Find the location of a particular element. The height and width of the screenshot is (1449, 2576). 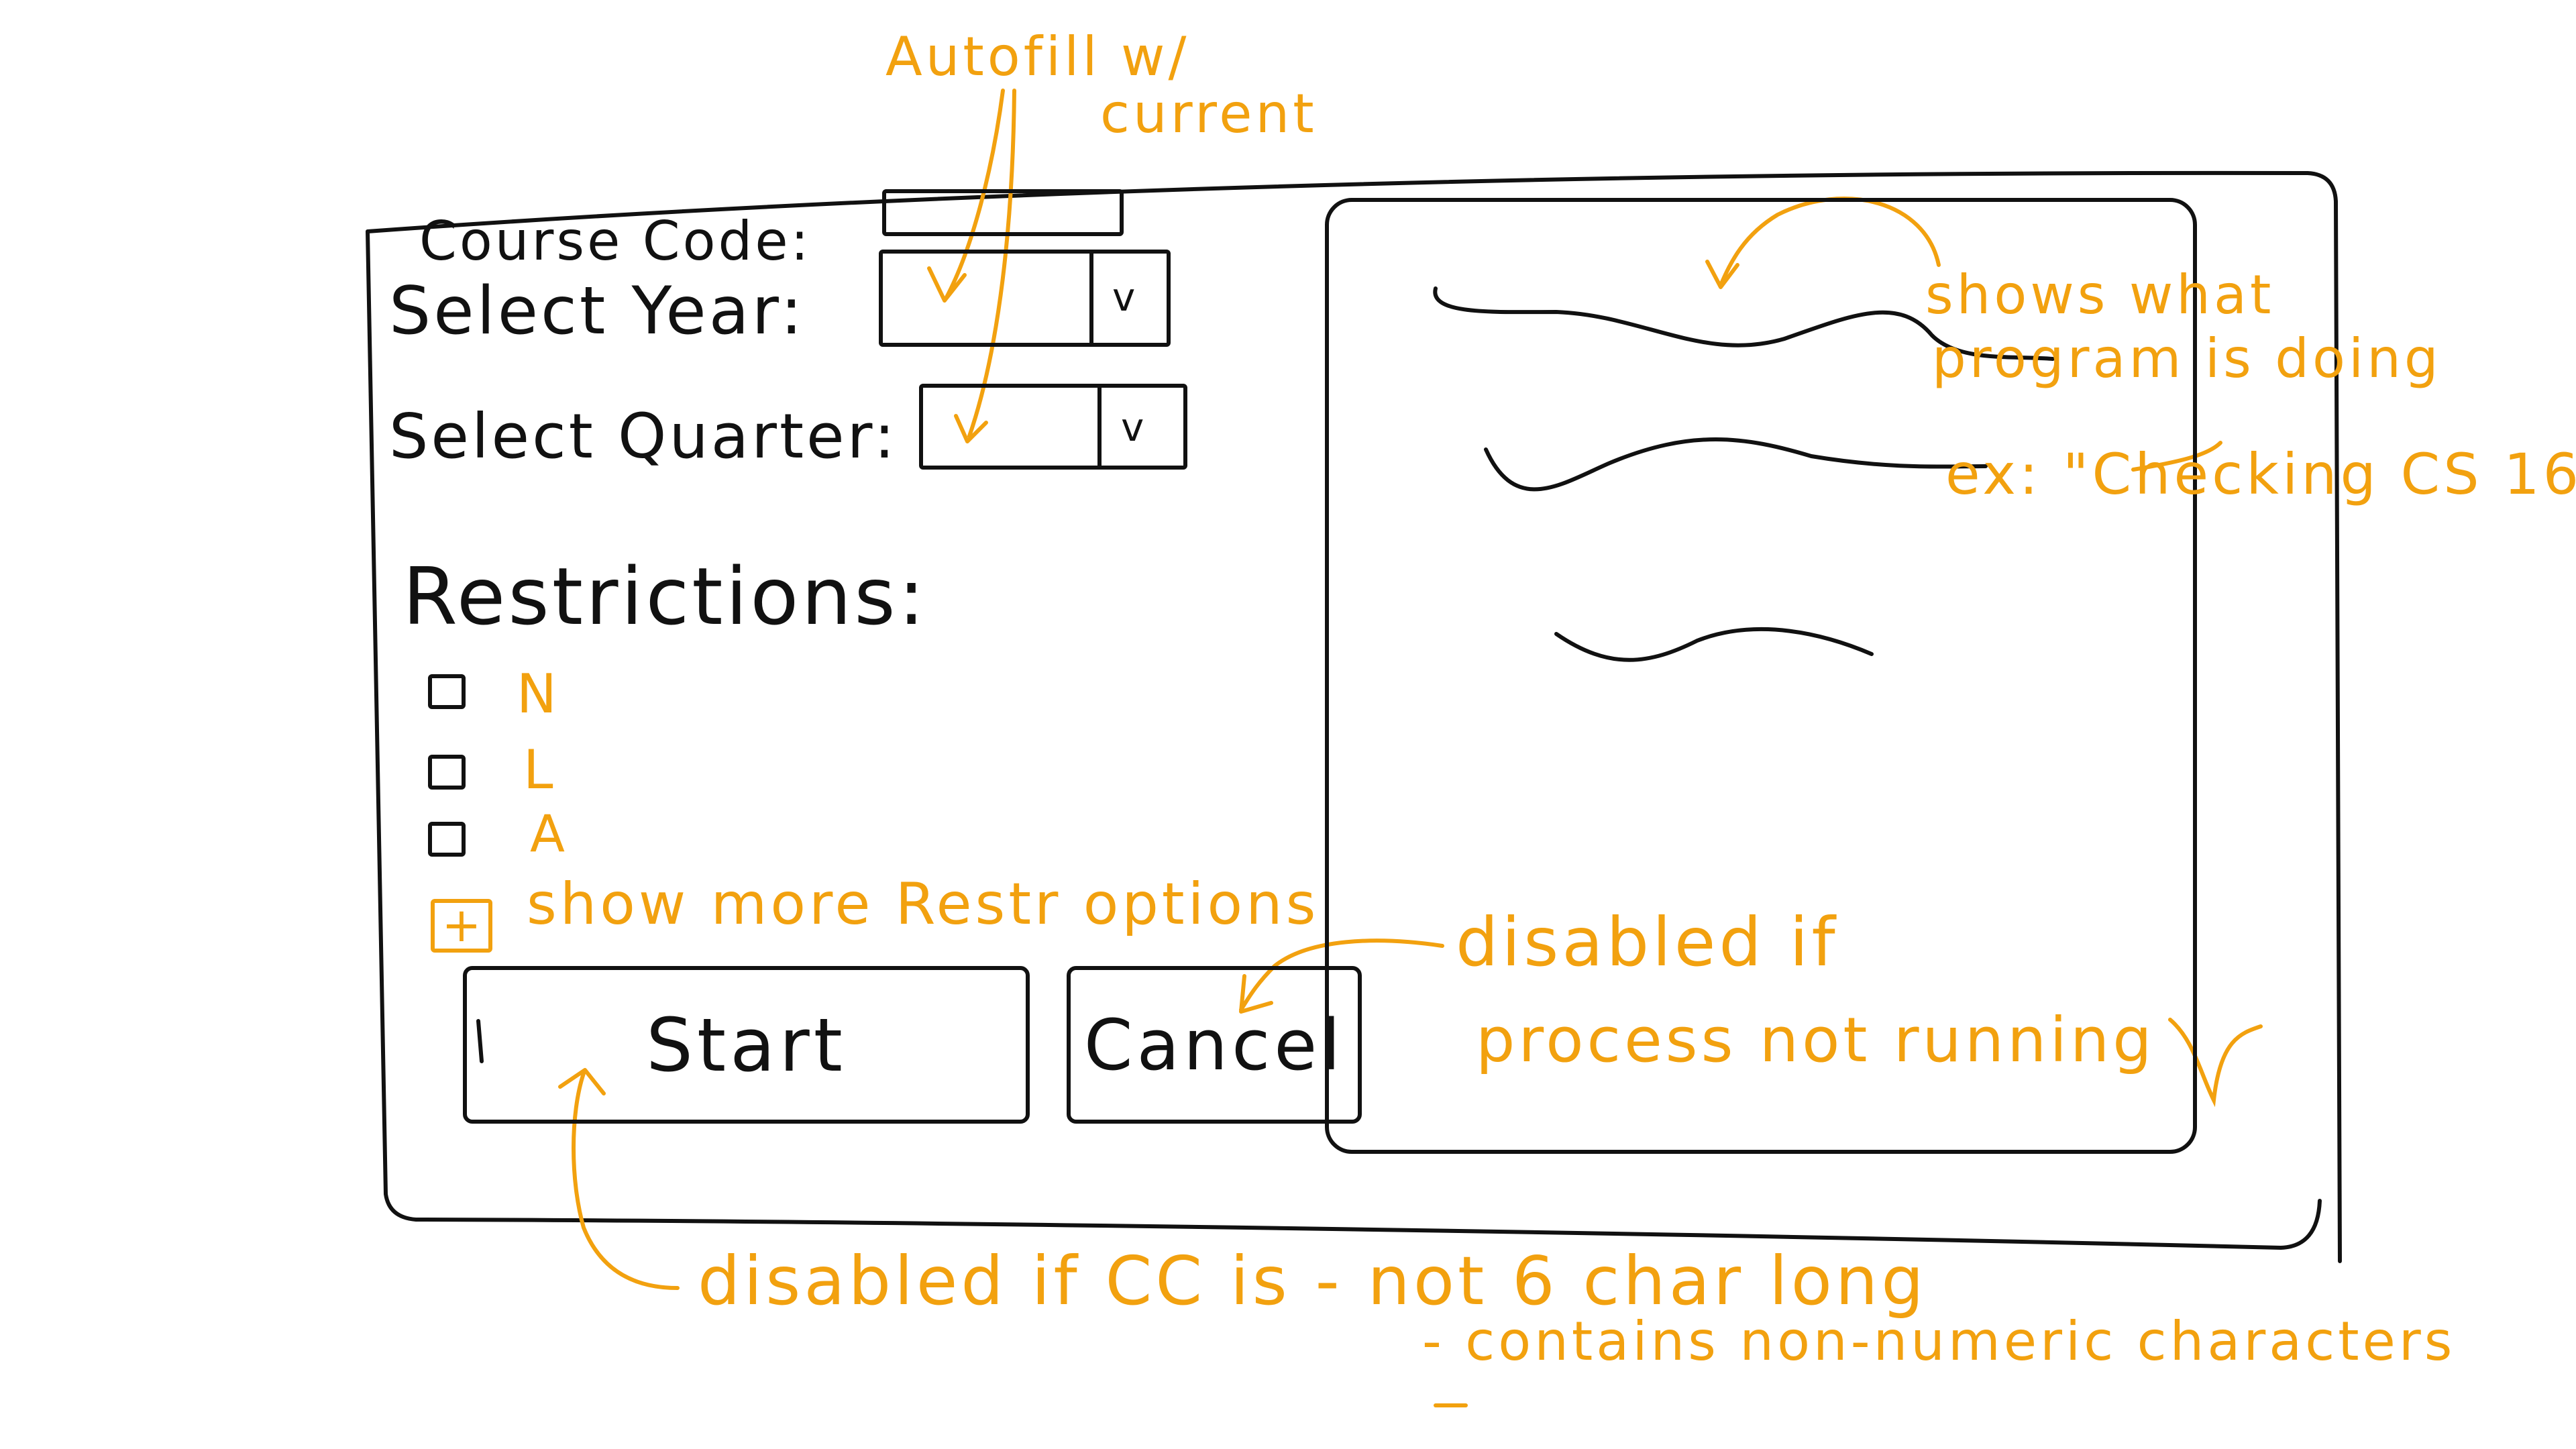

select-quarter-label: Select Quarter: is located at coordinates (643, 436).